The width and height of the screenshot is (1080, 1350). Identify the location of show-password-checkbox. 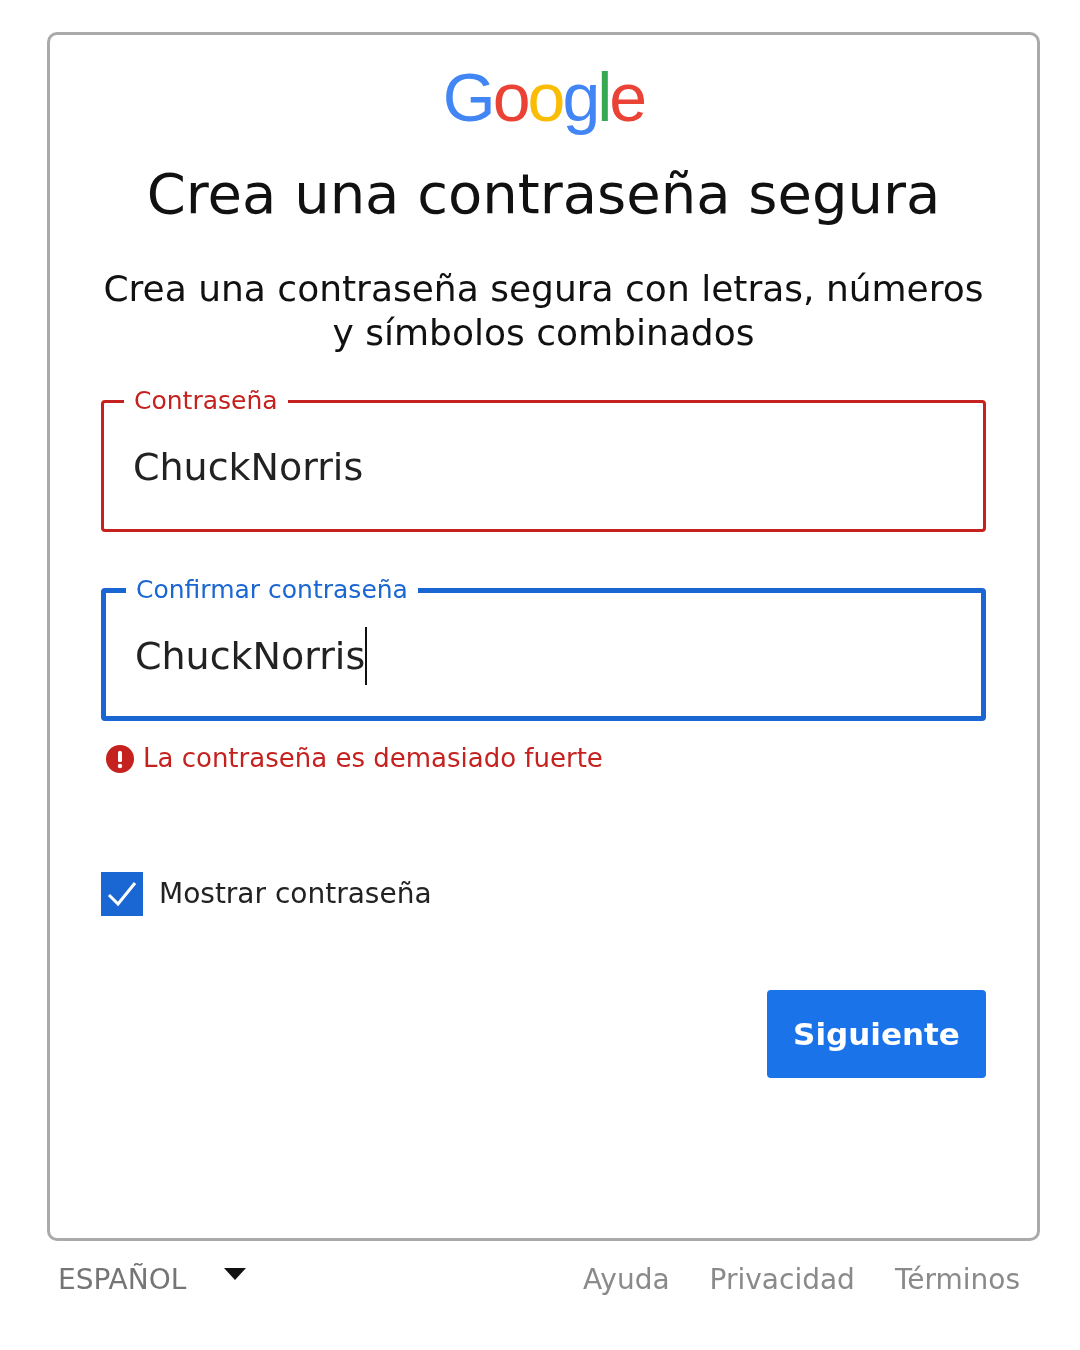
(122, 894).